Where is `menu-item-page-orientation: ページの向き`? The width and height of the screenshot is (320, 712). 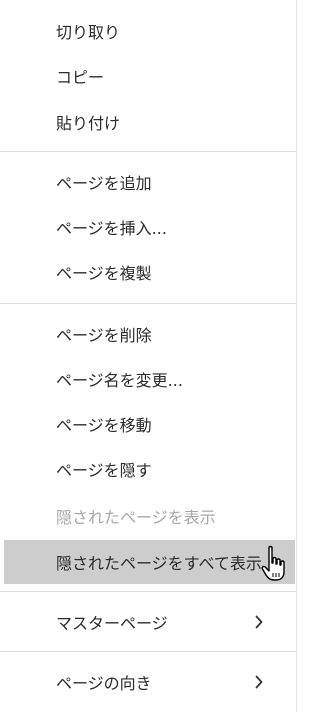
menu-item-page-orientation: ページの向き is located at coordinates (148, 682).